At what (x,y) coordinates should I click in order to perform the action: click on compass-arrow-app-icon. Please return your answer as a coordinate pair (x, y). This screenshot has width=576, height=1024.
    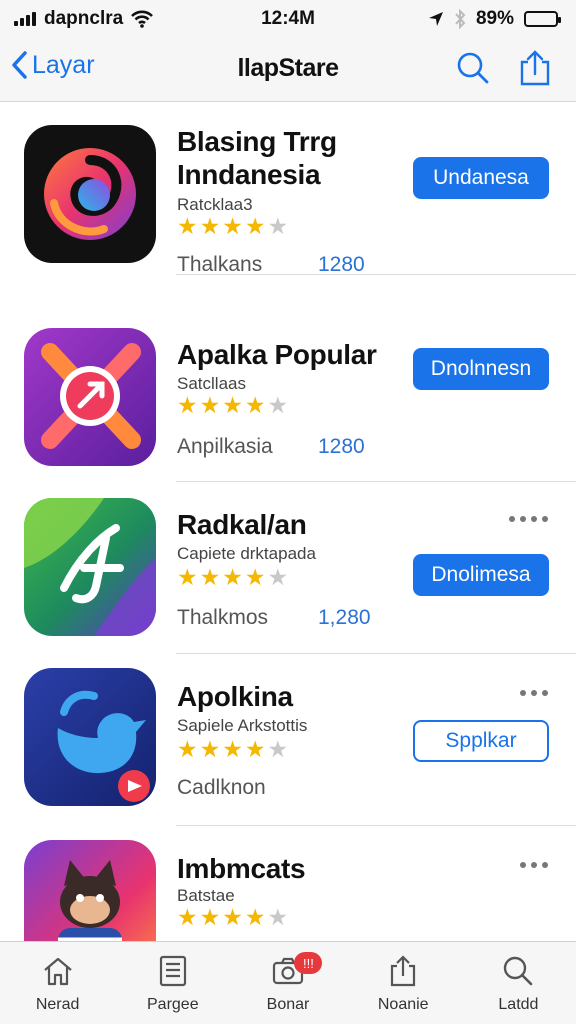
    Looking at the image, I should click on (90, 397).